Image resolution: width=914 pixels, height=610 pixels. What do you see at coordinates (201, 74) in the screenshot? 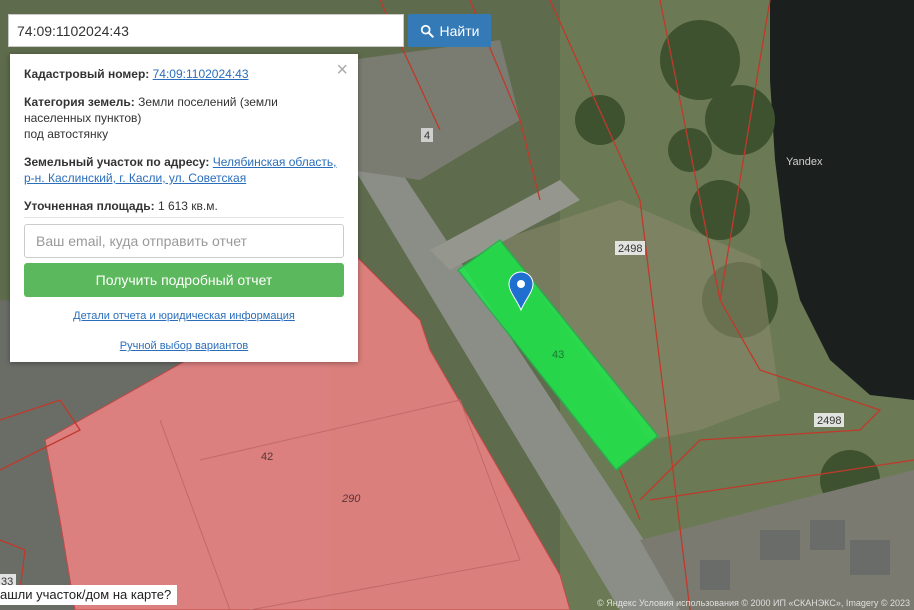
I see `cadastral-number-link: 74:09:1102024:43` at bounding box center [201, 74].